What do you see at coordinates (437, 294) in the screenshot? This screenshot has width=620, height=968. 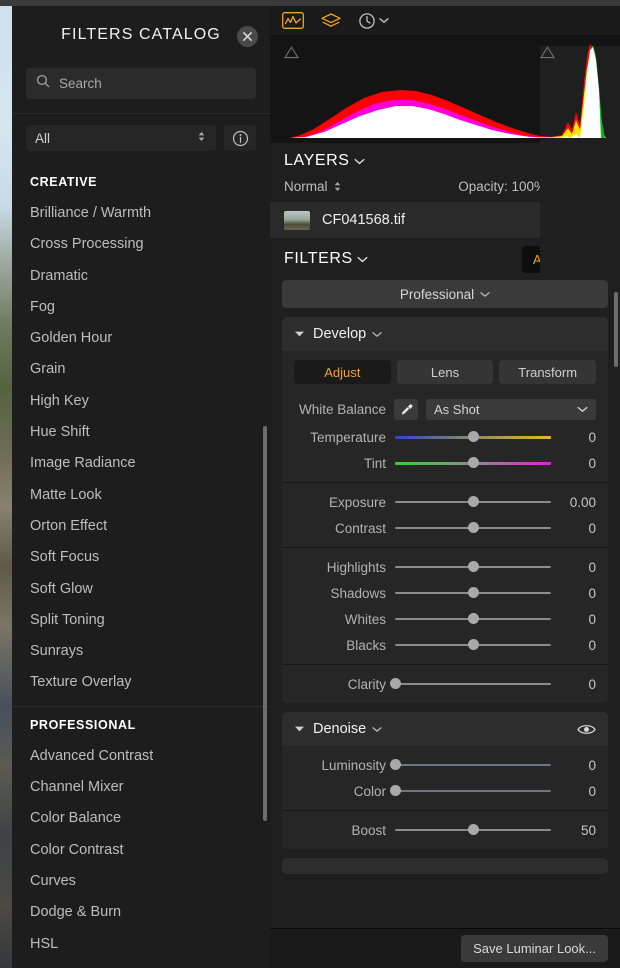 I see `preset-value: Professional` at bounding box center [437, 294].